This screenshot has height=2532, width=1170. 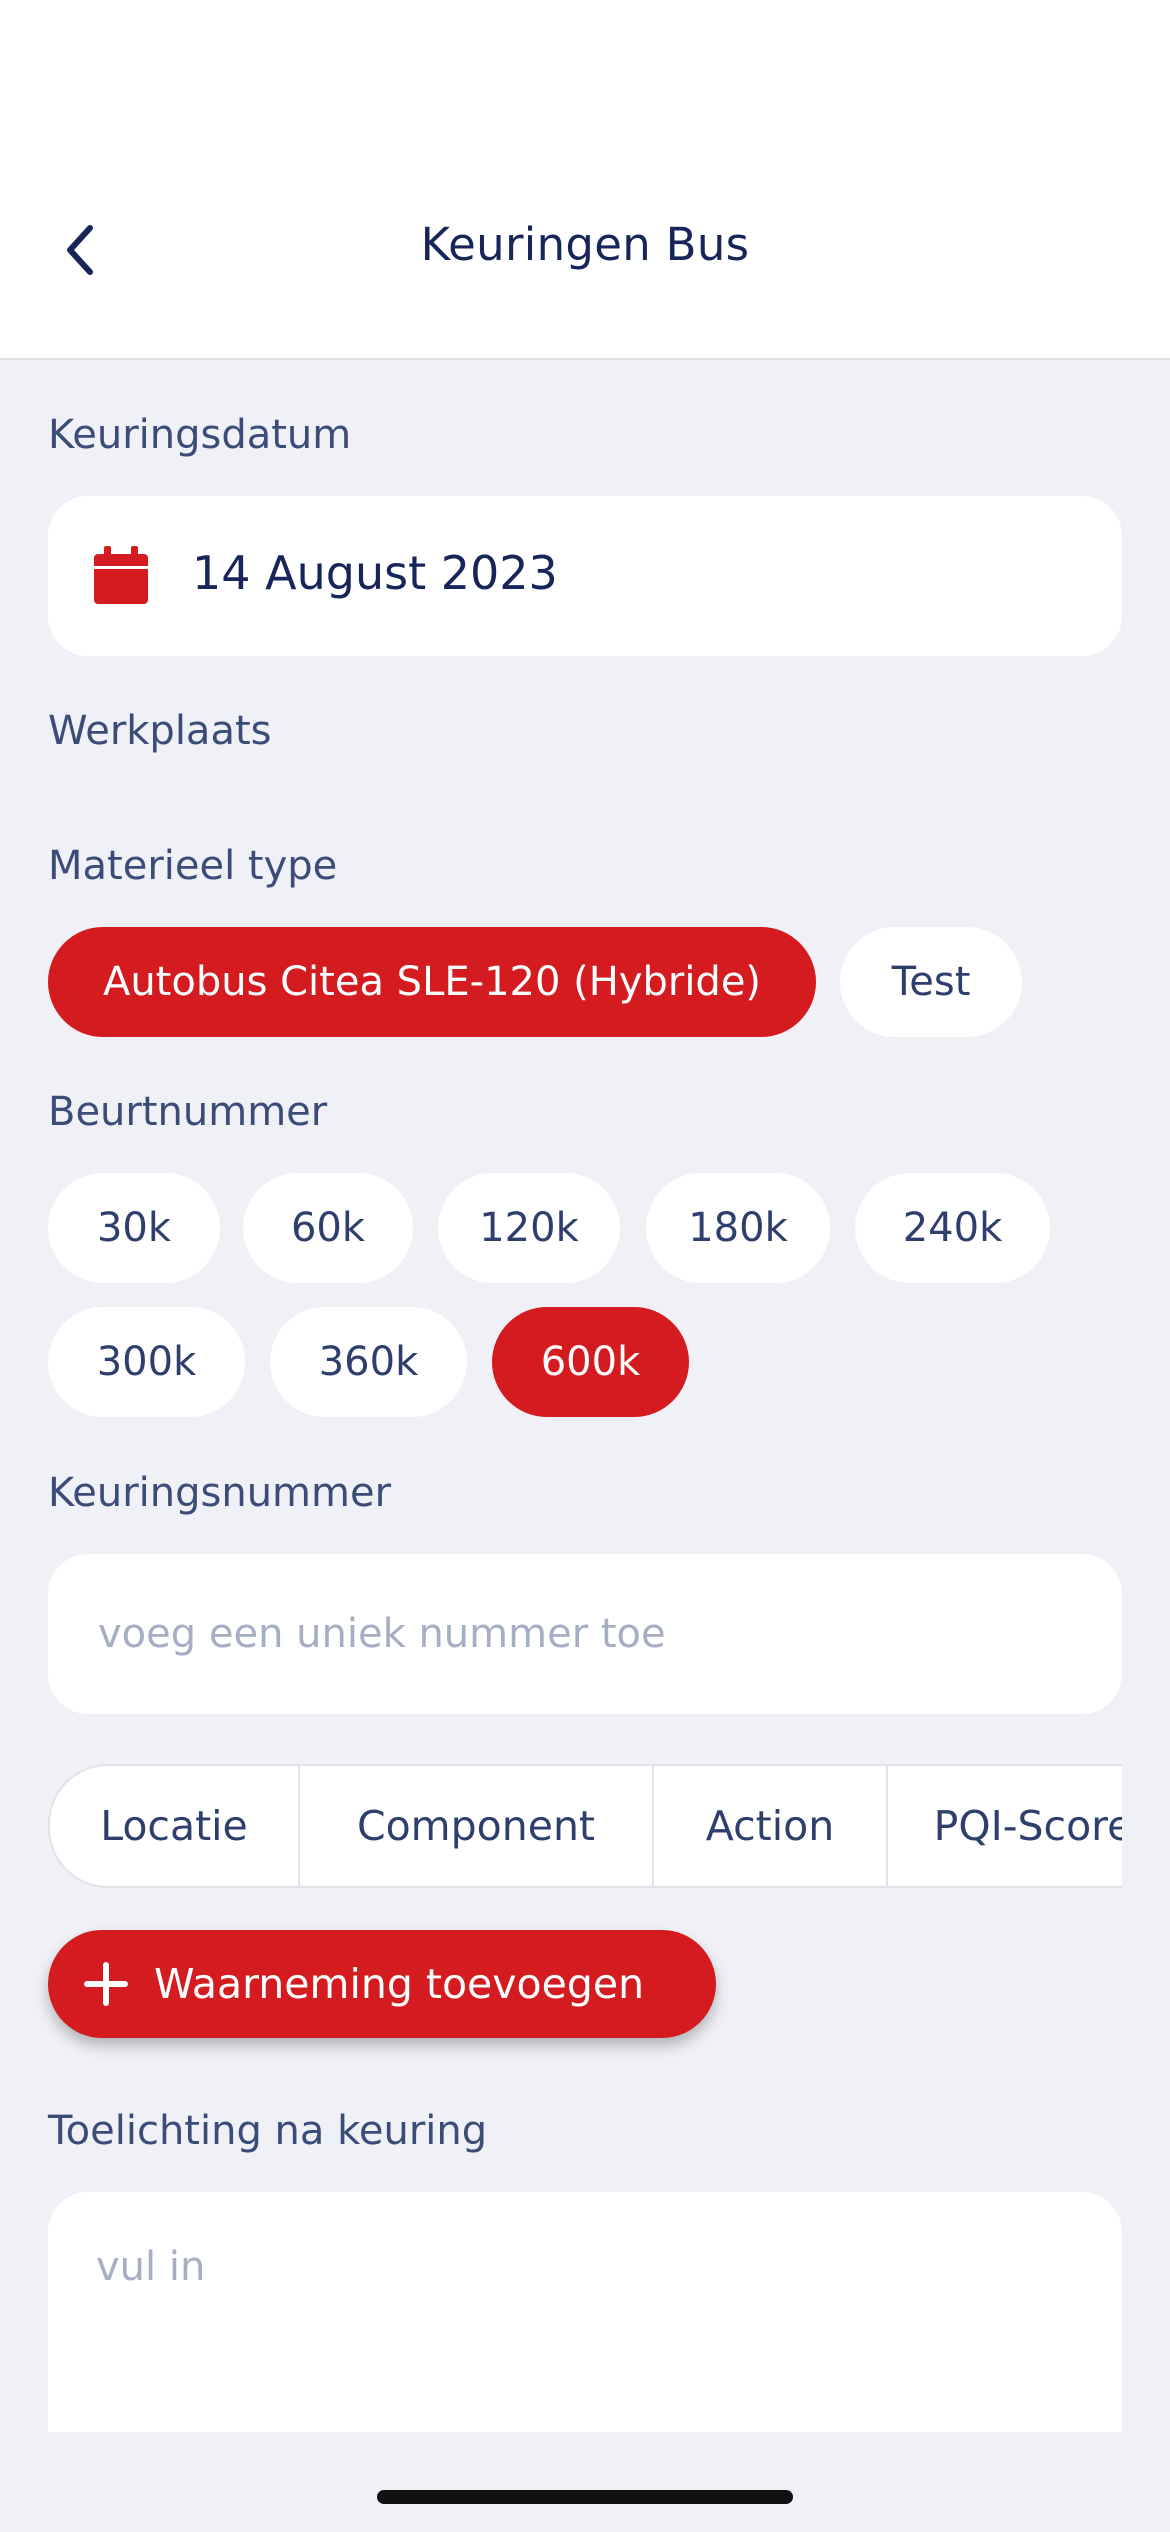 What do you see at coordinates (188, 1112) in the screenshot?
I see `turn-number-label: Beurtnummer` at bounding box center [188, 1112].